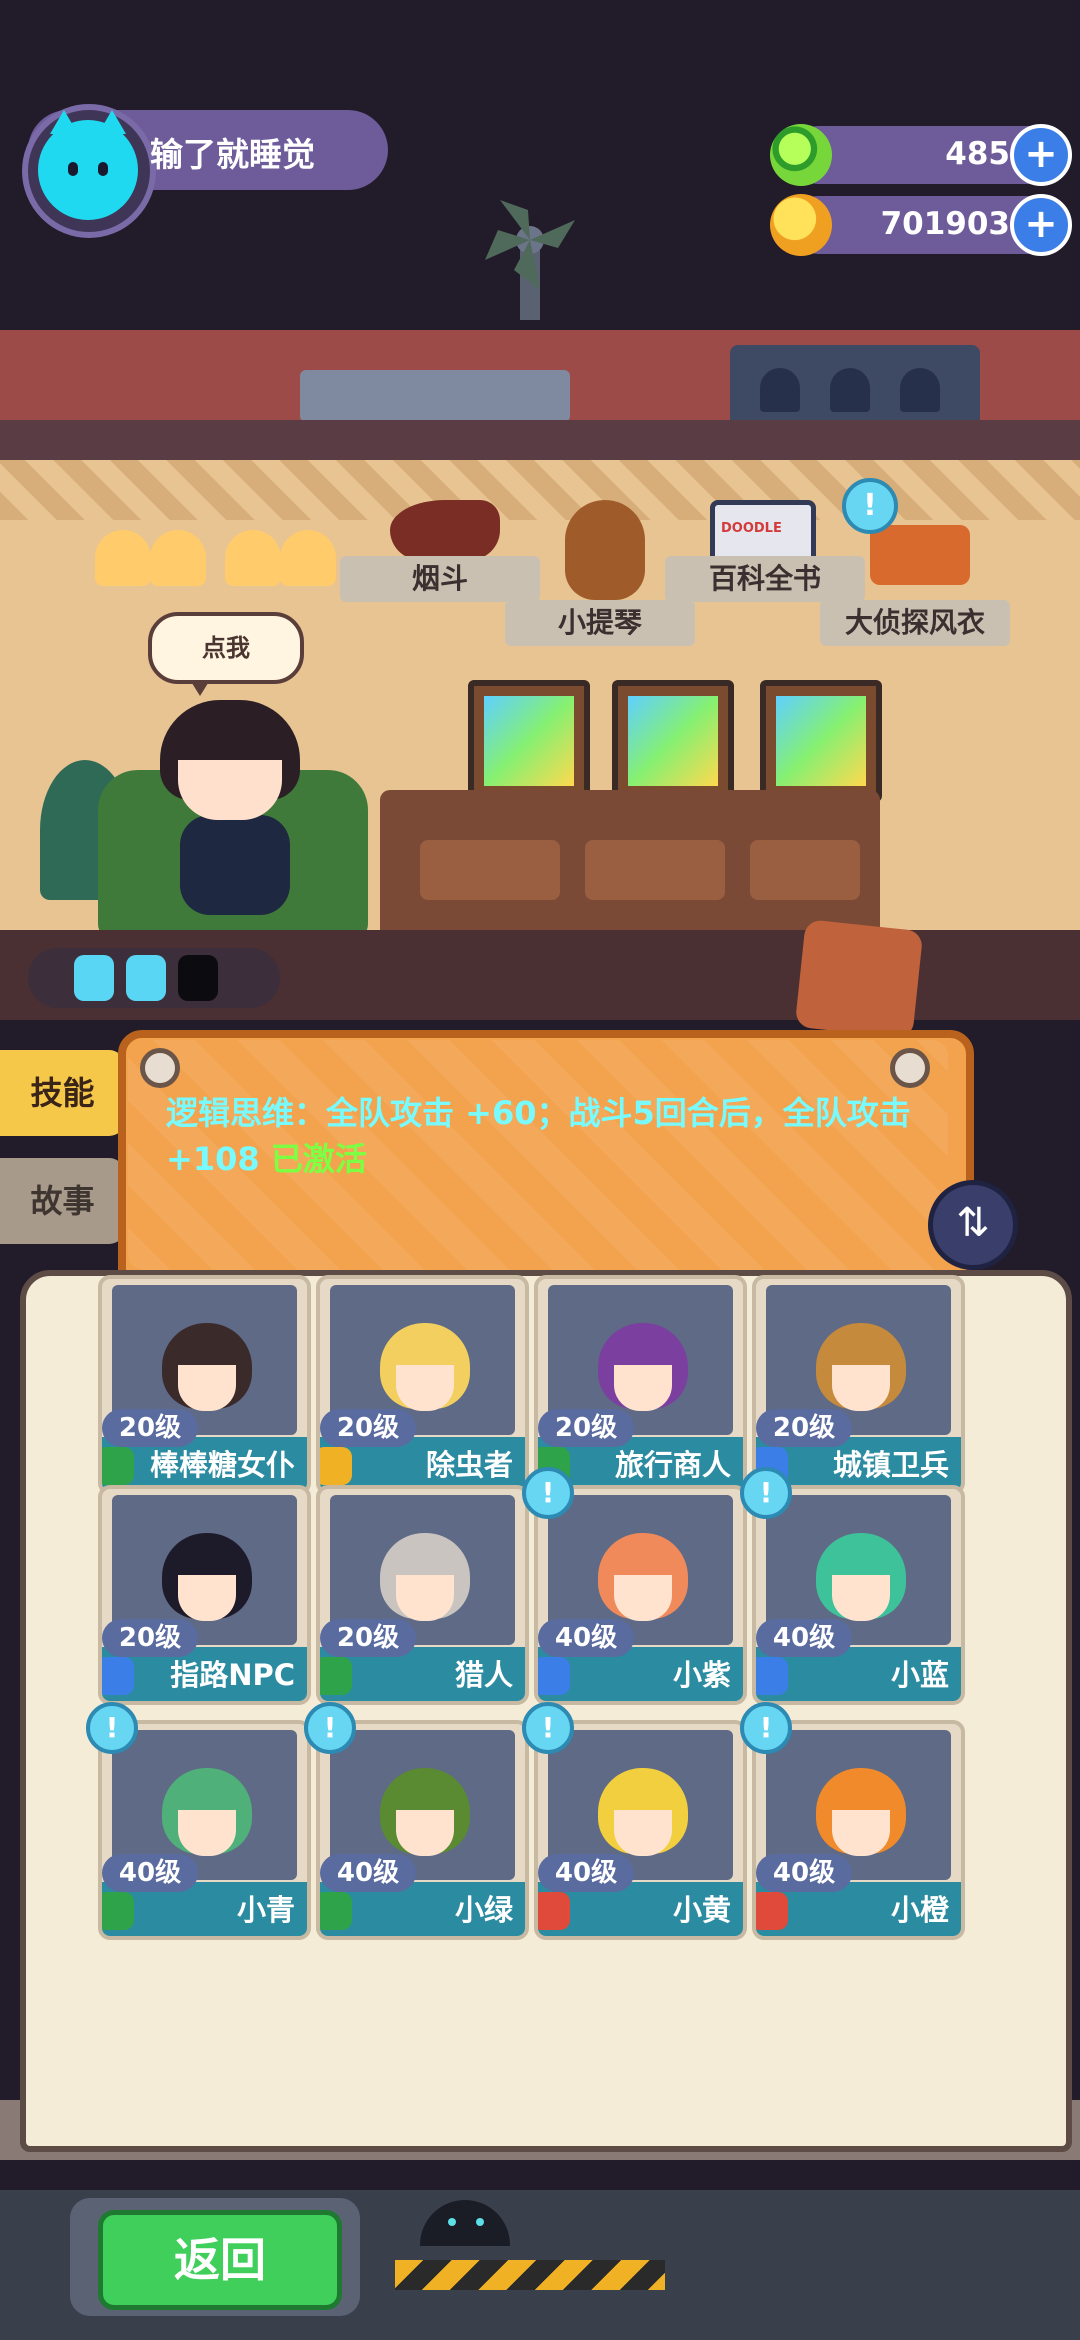 The height and width of the screenshot is (2340, 1080). Describe the element at coordinates (945, 224) in the screenshot. I see `coin-amount: 701903` at that location.